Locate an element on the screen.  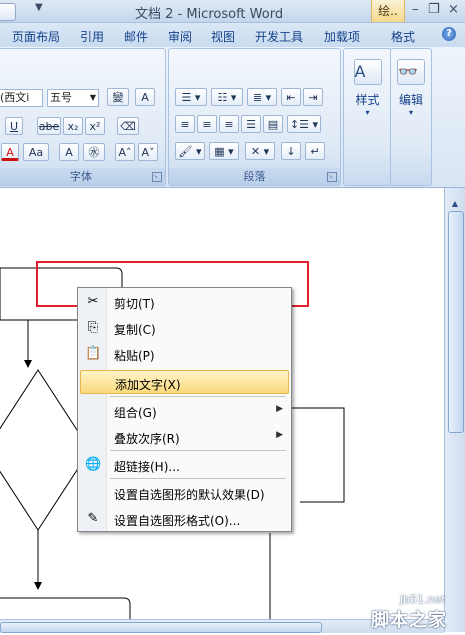
editing-group: 👓 编辑 ▾ is located at coordinates (411, 117).